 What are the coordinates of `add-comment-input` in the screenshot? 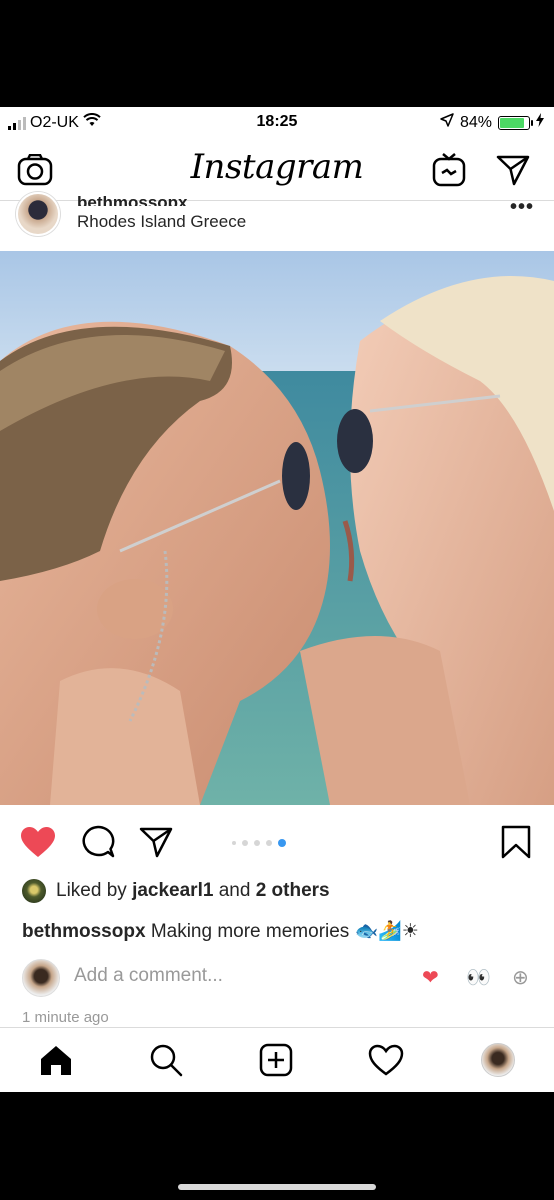 It's located at (224, 976).